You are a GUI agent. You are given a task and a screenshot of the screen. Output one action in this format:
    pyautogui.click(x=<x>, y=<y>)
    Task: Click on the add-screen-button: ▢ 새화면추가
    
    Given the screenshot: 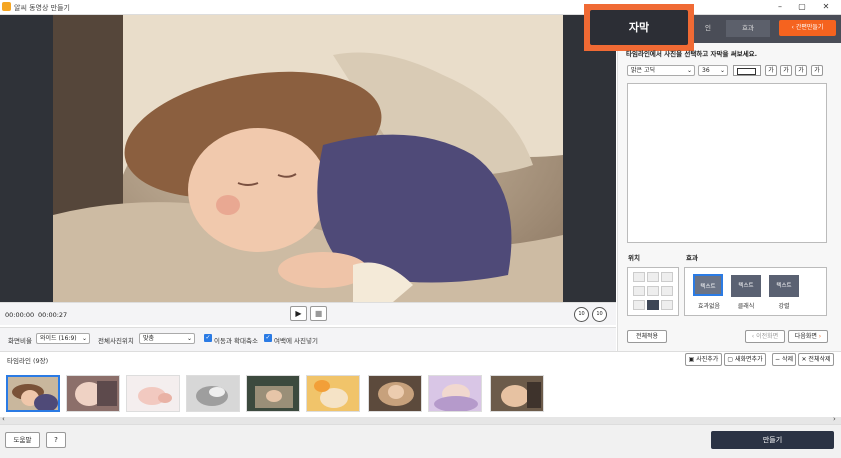 What is the action you would take?
    pyautogui.click(x=745, y=359)
    